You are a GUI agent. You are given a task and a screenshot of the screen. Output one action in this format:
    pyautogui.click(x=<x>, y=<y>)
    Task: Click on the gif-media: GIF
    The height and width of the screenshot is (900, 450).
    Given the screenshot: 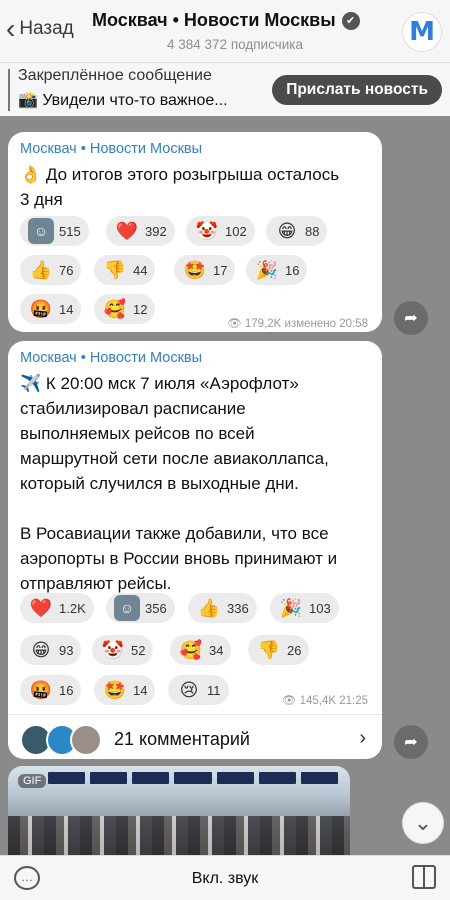 What is the action you would take?
    pyautogui.click(x=179, y=811)
    